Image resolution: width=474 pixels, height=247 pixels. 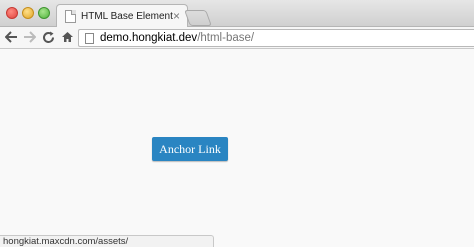 I want to click on favicon-icon, so click(x=70, y=16).